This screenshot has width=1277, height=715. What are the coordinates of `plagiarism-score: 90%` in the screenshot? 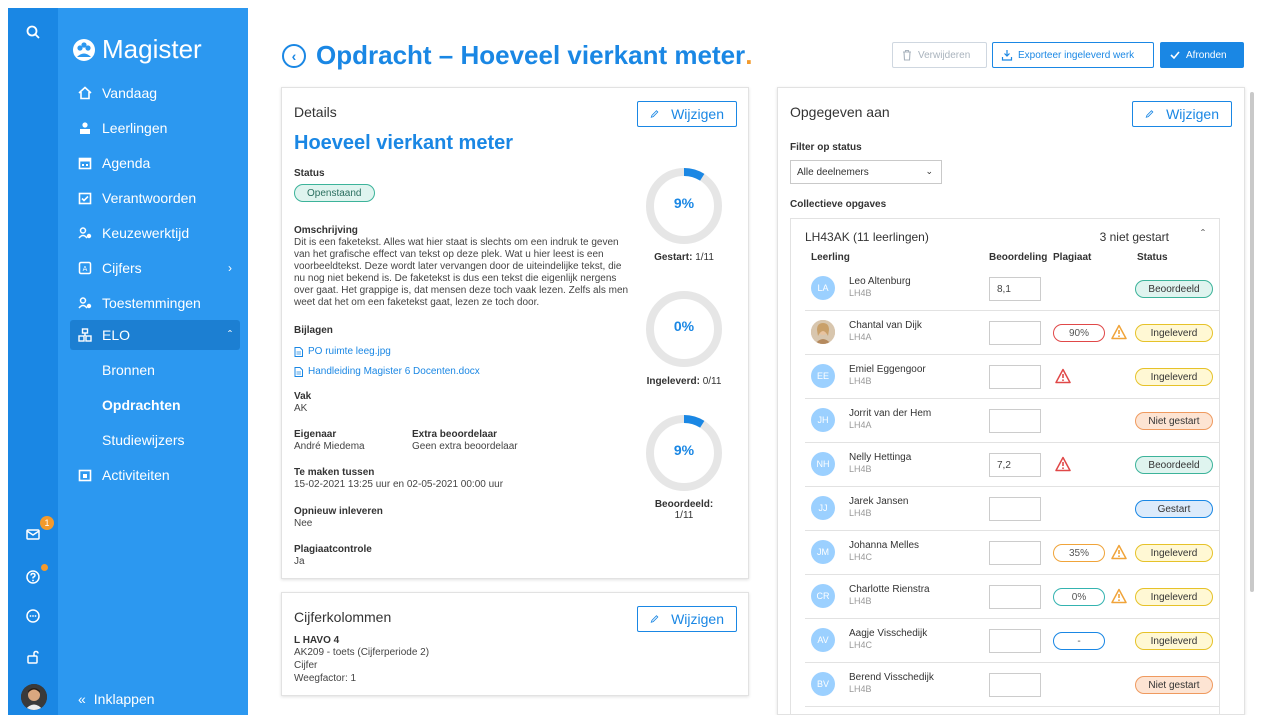 It's located at (1079, 333).